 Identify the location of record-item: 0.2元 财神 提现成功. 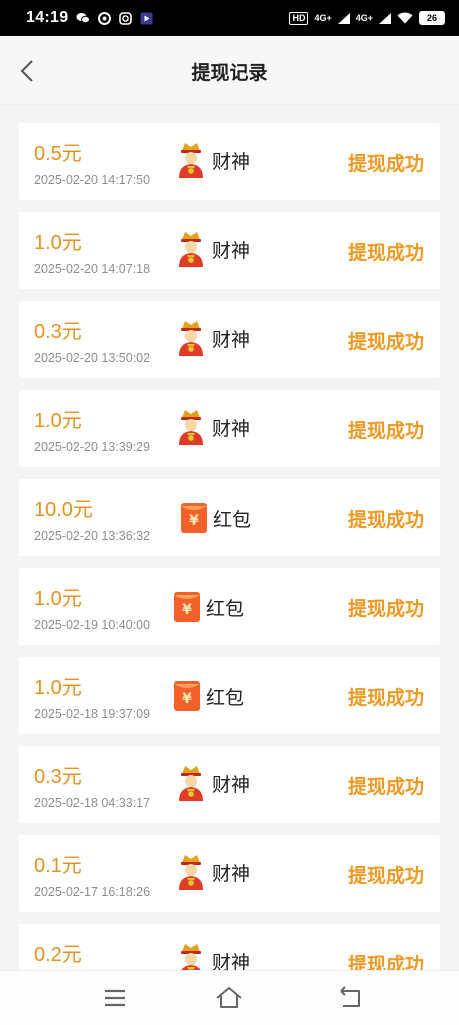
(229, 947).